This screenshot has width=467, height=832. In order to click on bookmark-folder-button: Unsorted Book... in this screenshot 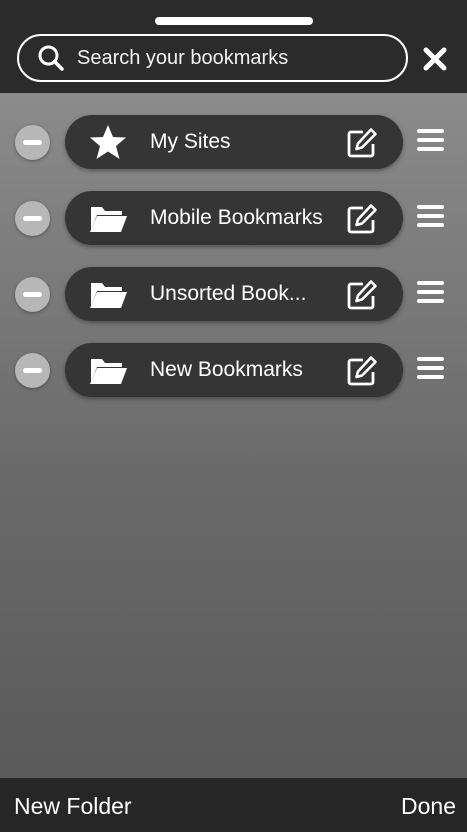, I will do `click(234, 294)`.